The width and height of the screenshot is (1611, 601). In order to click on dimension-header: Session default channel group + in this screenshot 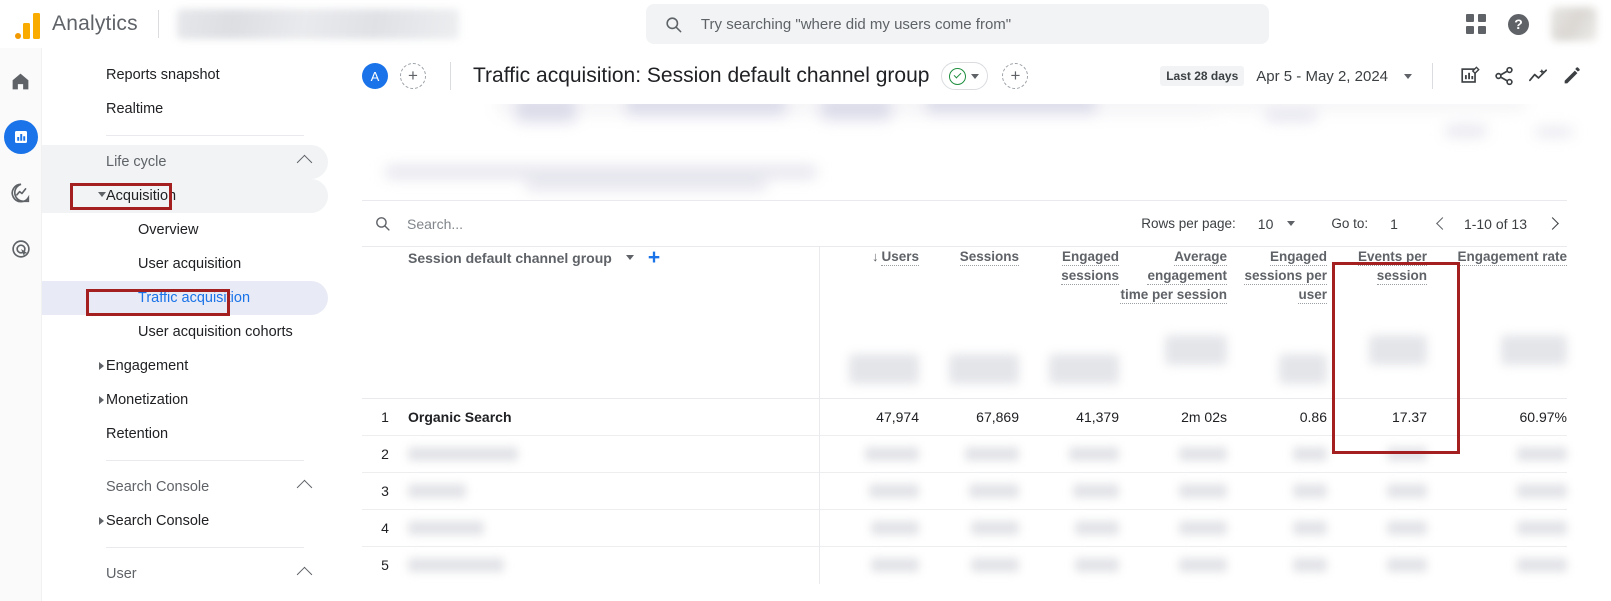, I will do `click(614, 322)`.